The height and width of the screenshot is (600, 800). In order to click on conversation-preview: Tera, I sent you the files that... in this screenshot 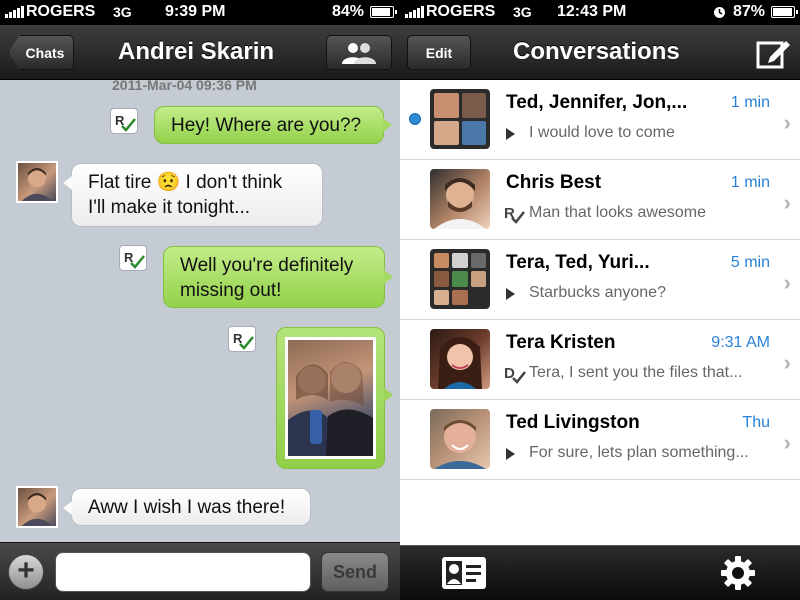, I will do `click(636, 372)`.